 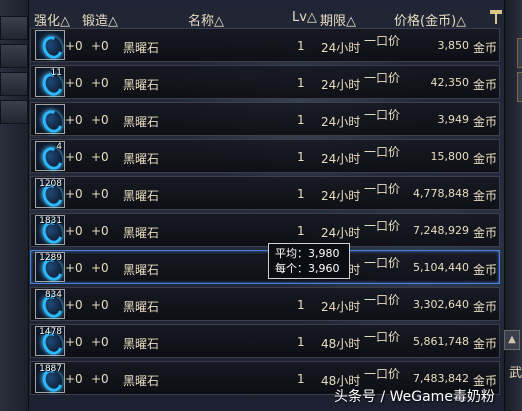 I want to click on table-row: 11 +0 +0 黑曜石 1 24小时 一口价 42,350 金币, so click(x=265, y=82).